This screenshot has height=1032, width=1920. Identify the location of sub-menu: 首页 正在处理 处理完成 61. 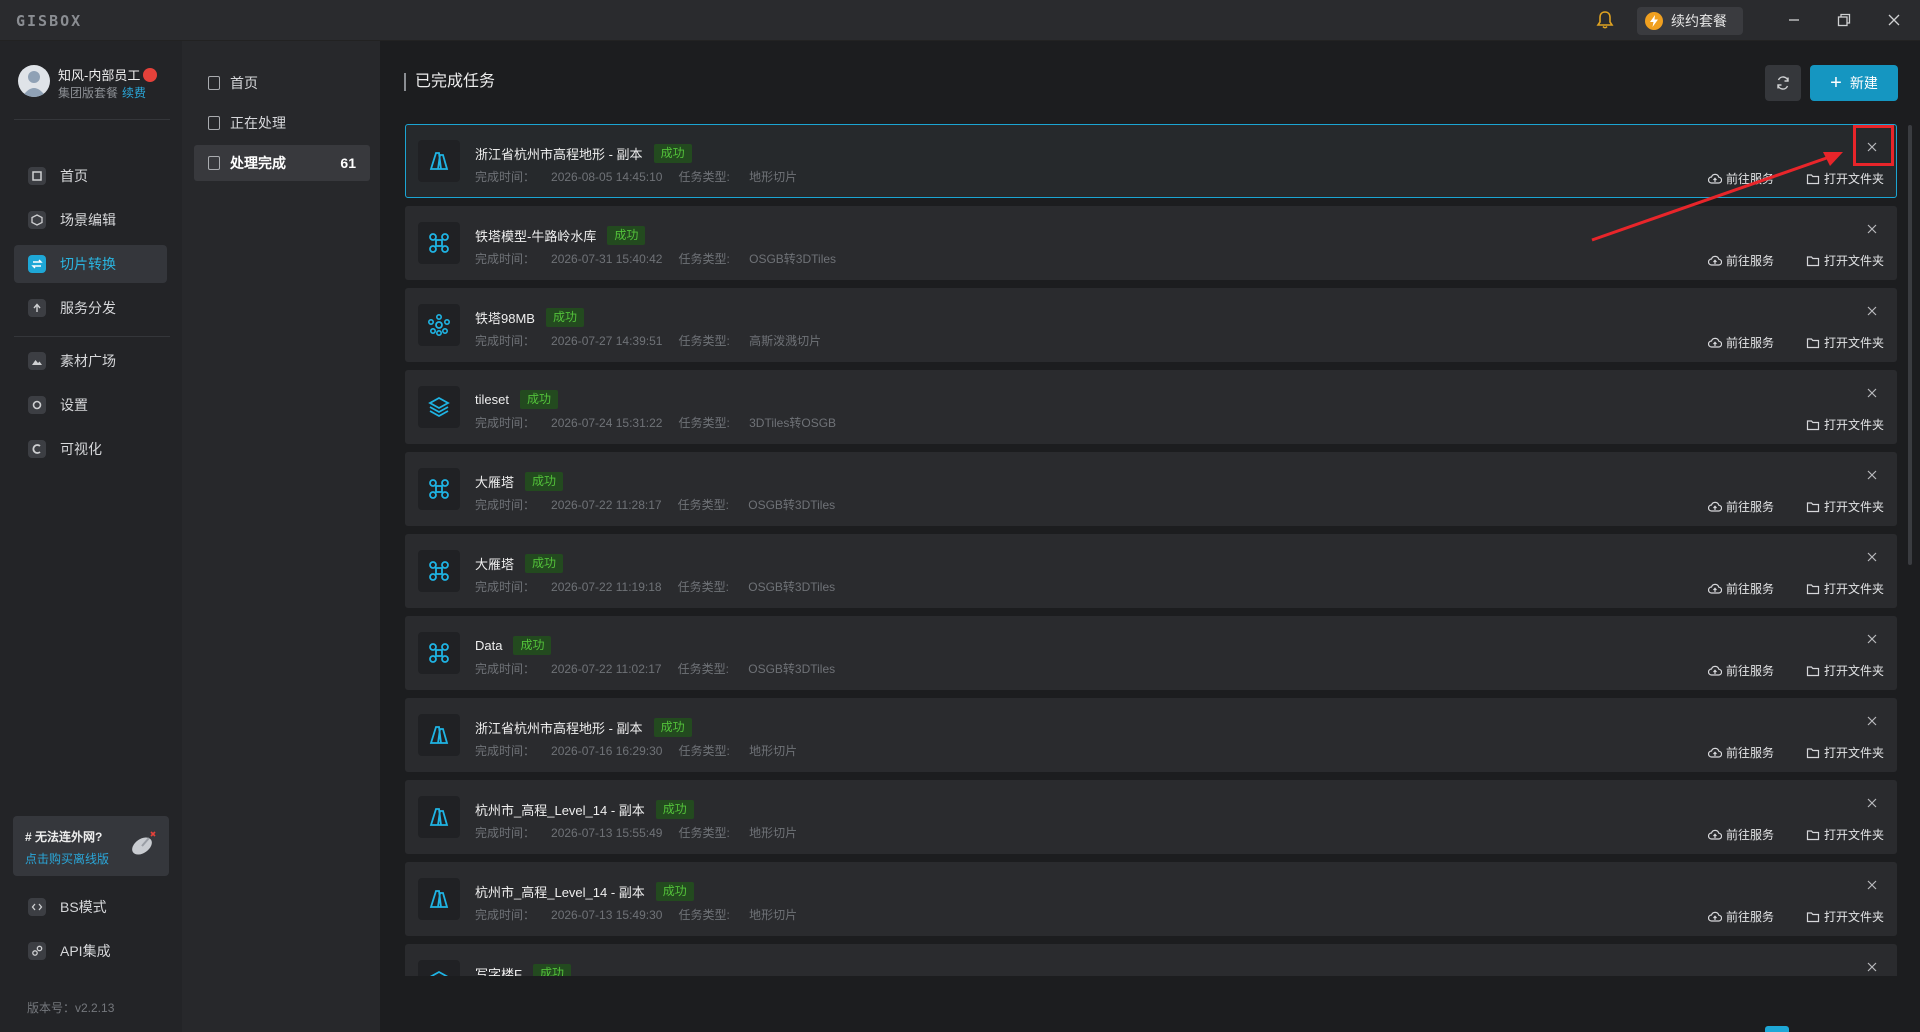
(281, 536).